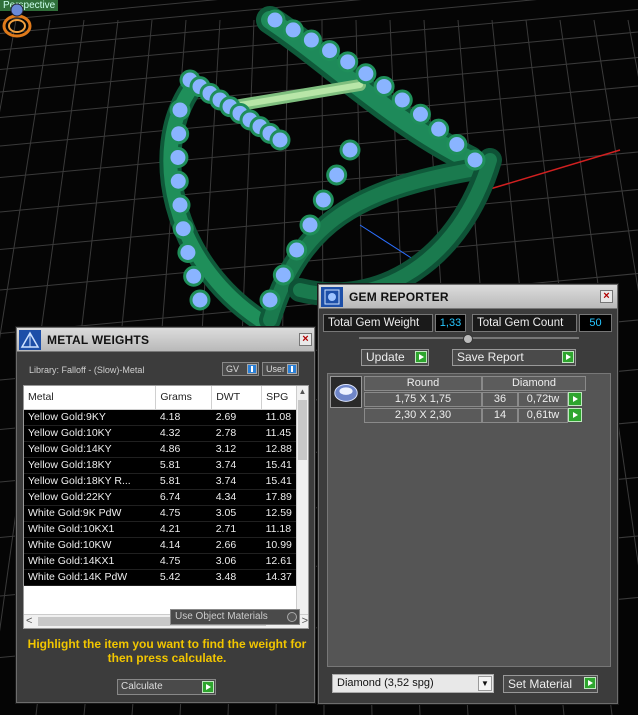 The width and height of the screenshot is (638, 715). Describe the element at coordinates (524, 323) in the screenshot. I see `total-gem-count-label: Total Gem Count` at that location.